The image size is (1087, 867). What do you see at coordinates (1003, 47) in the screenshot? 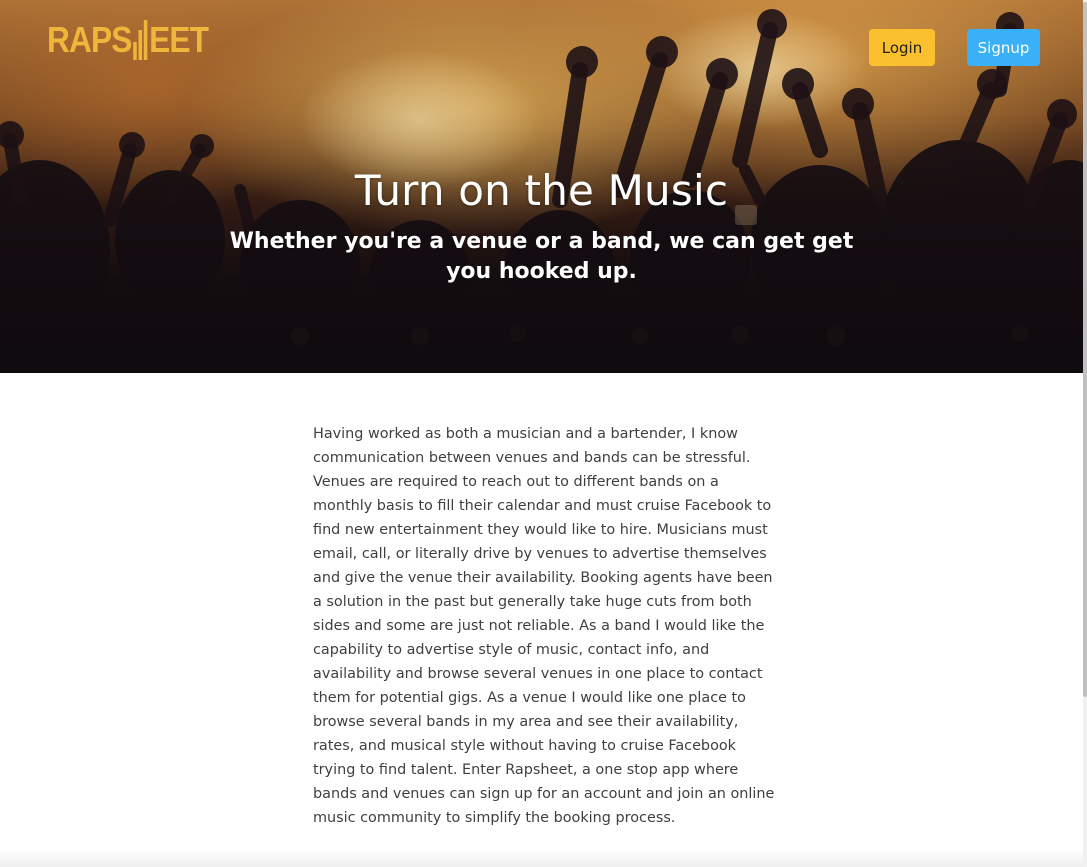
I see `signup-button: Signup` at bounding box center [1003, 47].